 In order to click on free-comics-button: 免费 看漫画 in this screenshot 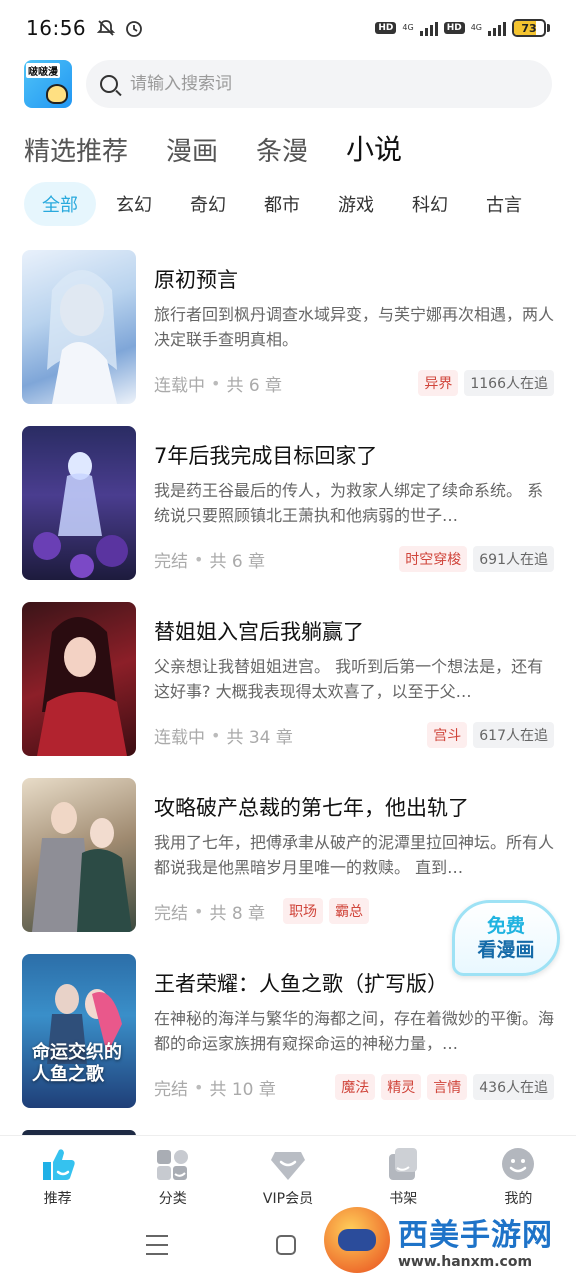, I will do `click(506, 938)`.